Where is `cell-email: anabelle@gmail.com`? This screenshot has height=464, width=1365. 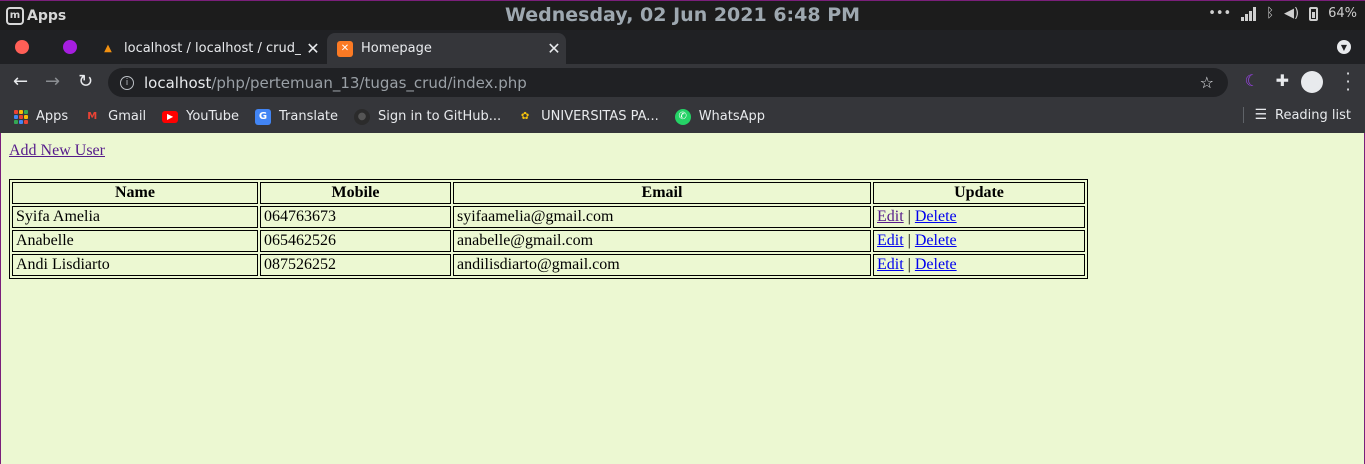
cell-email: anabelle@gmail.com is located at coordinates (662, 241).